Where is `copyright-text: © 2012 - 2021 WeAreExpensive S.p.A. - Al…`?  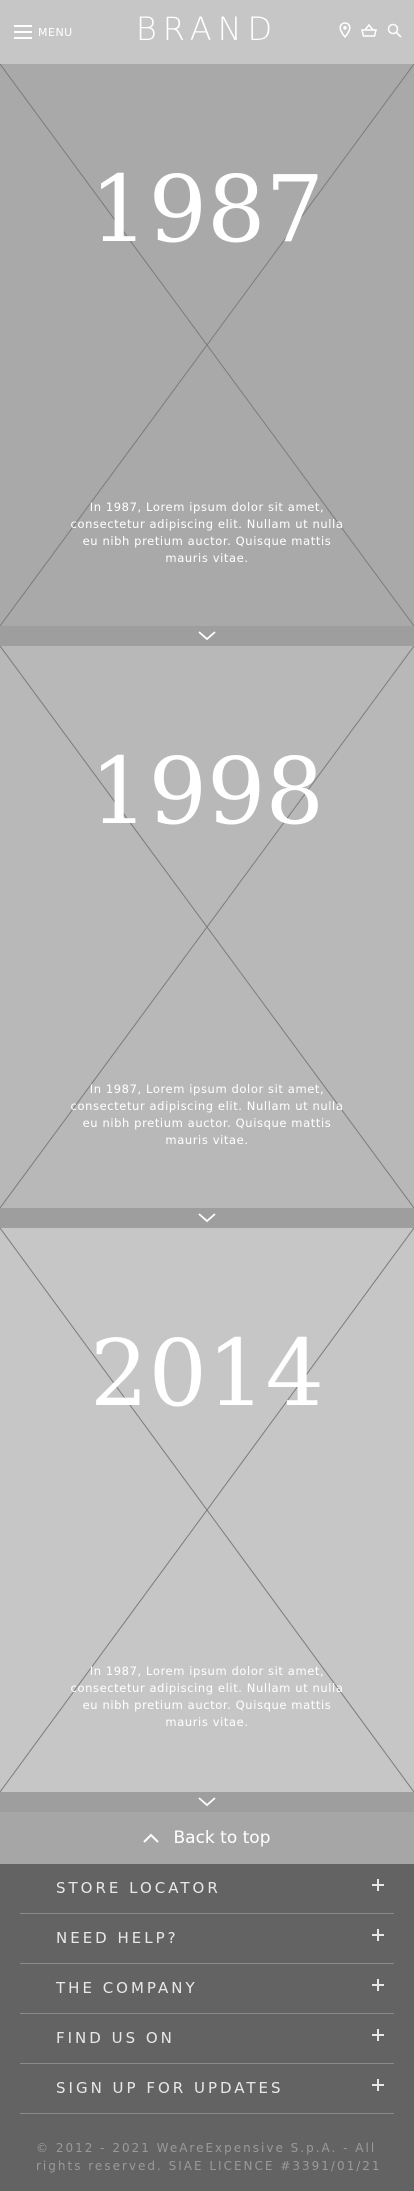
copyright-text: © 2012 - 2021 WeAreExpensive S.p.A. - Al… is located at coordinates (209, 2157).